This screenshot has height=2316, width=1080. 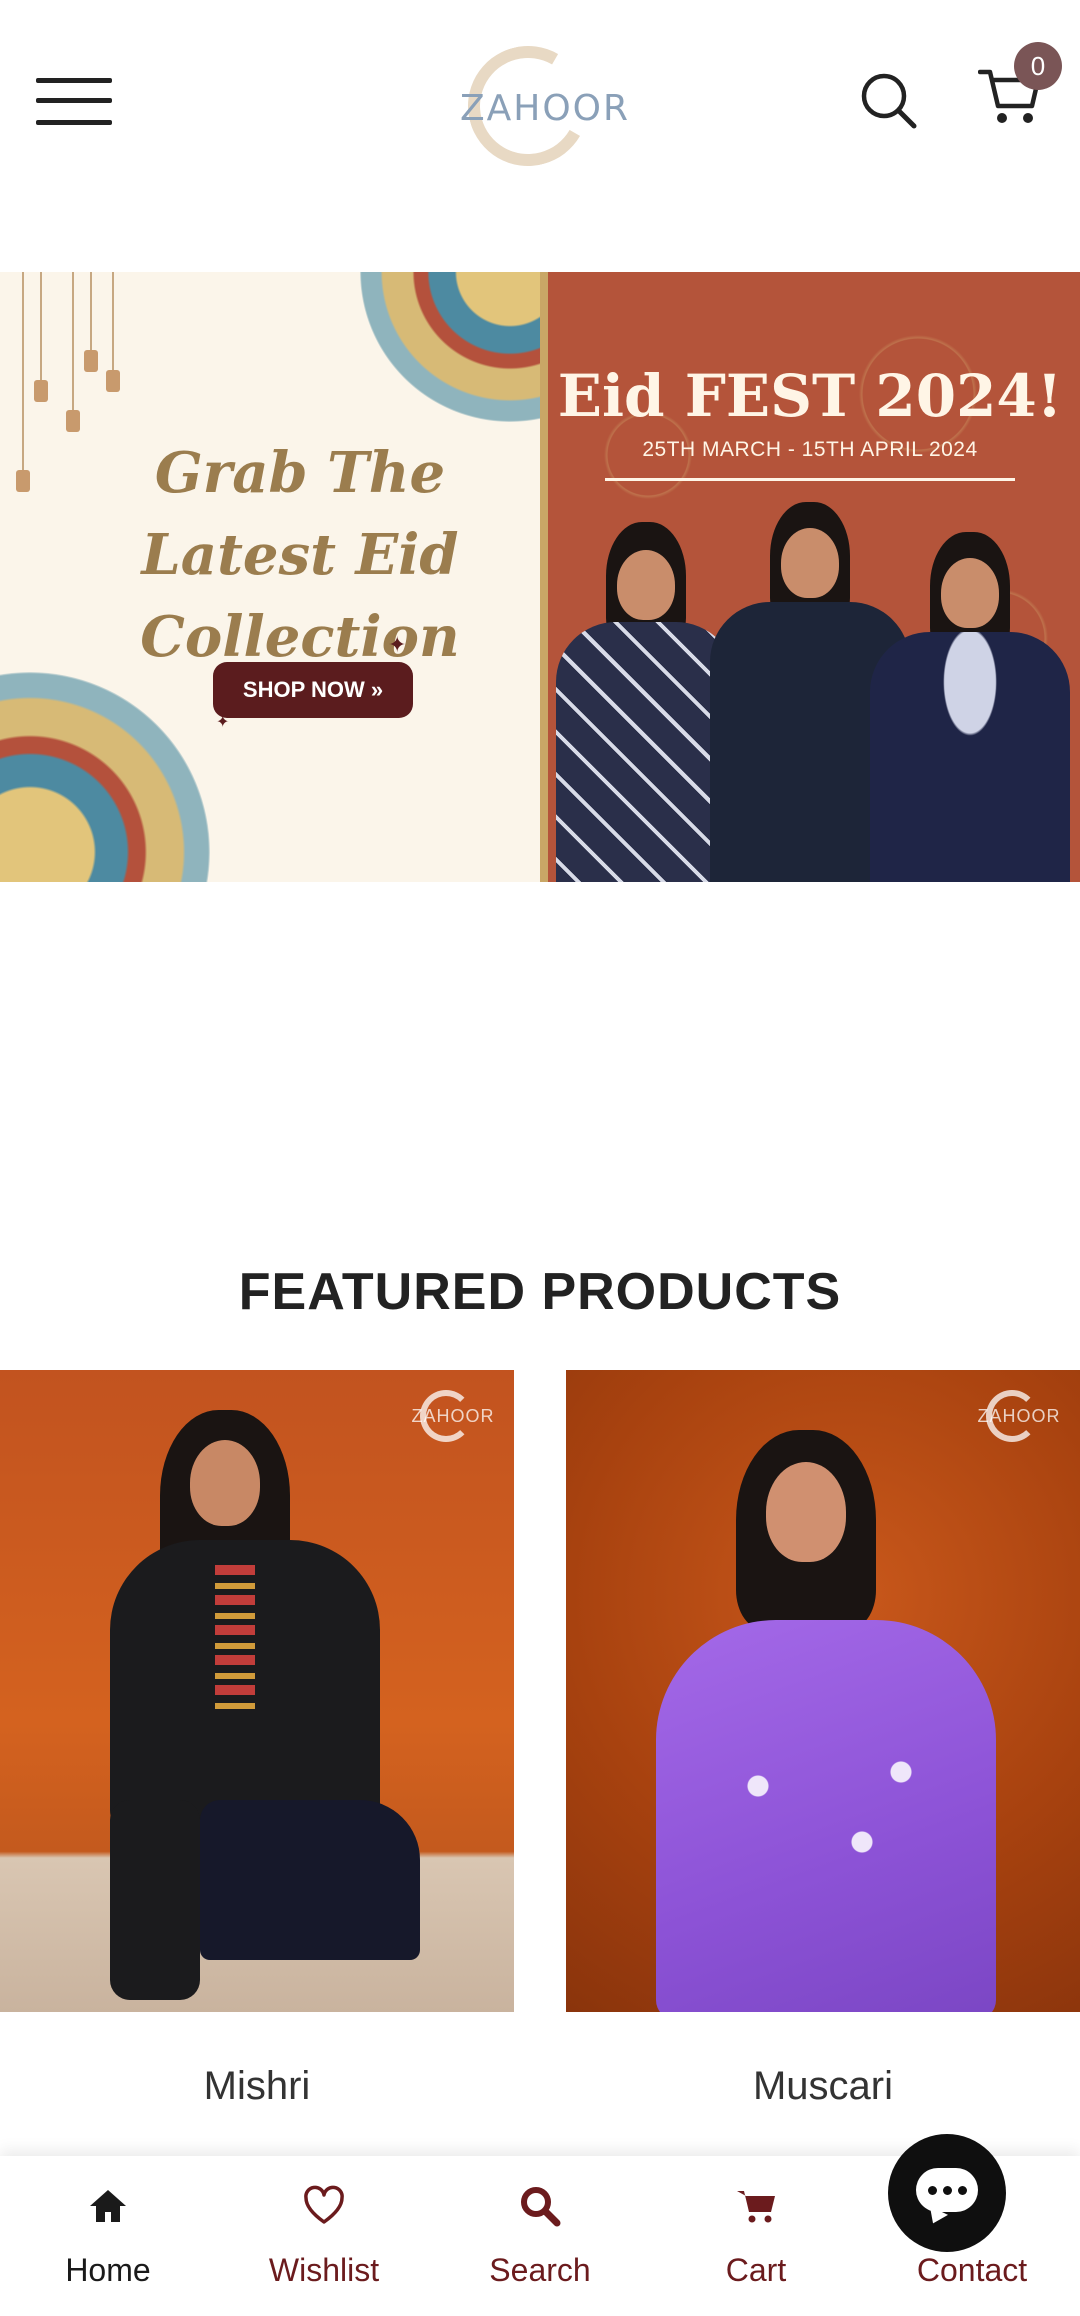 What do you see at coordinates (324, 2236) in the screenshot?
I see `nav-item-wishlist: Wishlist` at bounding box center [324, 2236].